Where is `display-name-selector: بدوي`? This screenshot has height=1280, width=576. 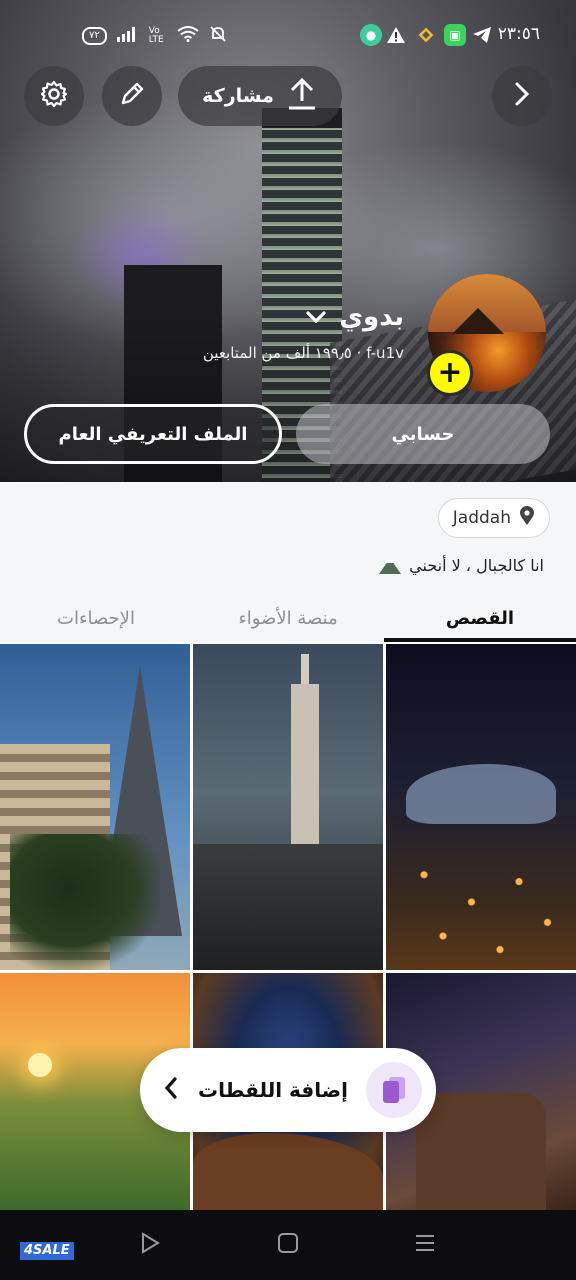
display-name-selector: بدوي is located at coordinates (354, 317).